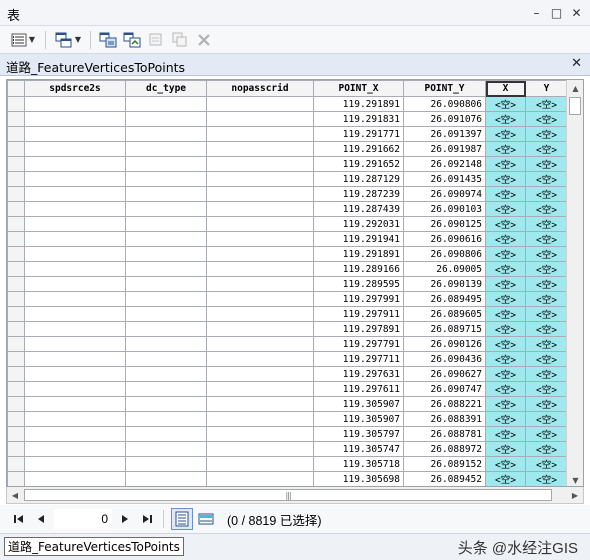  I want to click on maximize-button: □, so click(556, 12).